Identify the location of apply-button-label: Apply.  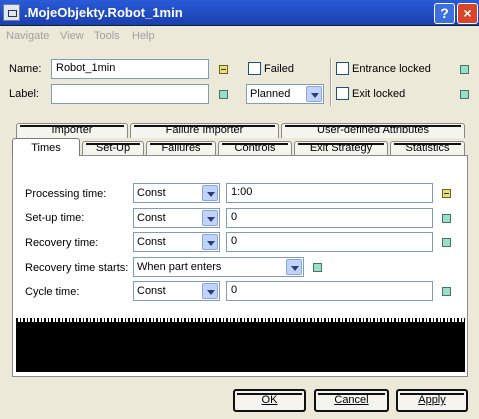
(432, 400).